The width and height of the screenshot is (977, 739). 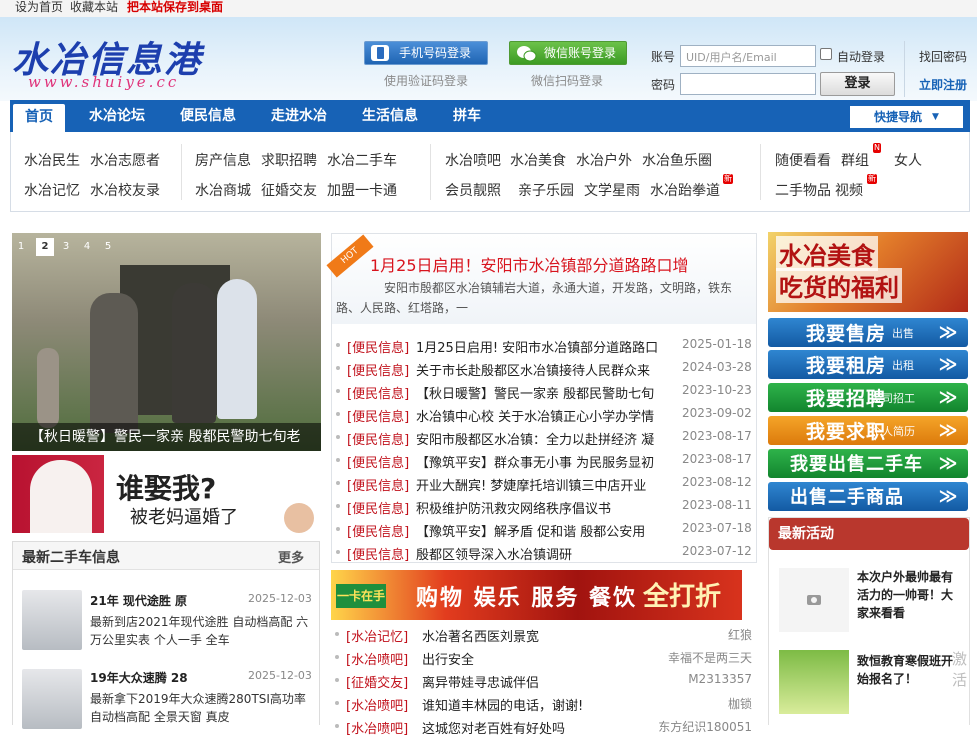 What do you see at coordinates (567, 80) in the screenshot?
I see `wechat-login-sub: 微信扫码登录` at bounding box center [567, 80].